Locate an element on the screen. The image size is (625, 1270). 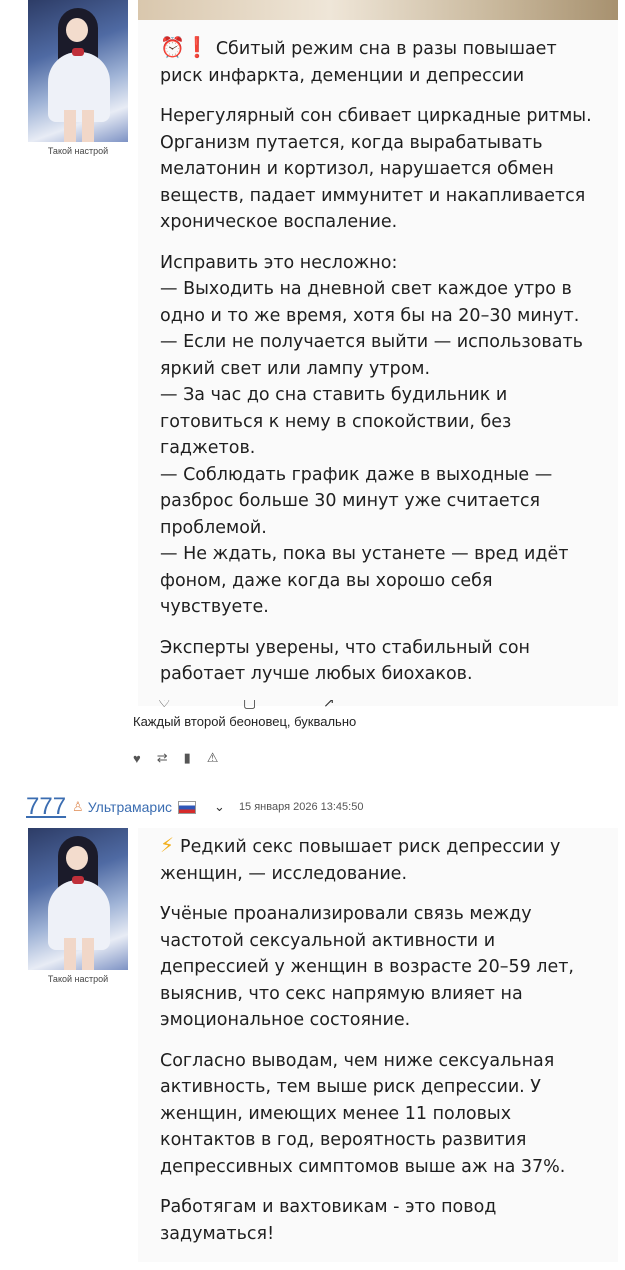
user-icon: ♙ is located at coordinates (78, 806).